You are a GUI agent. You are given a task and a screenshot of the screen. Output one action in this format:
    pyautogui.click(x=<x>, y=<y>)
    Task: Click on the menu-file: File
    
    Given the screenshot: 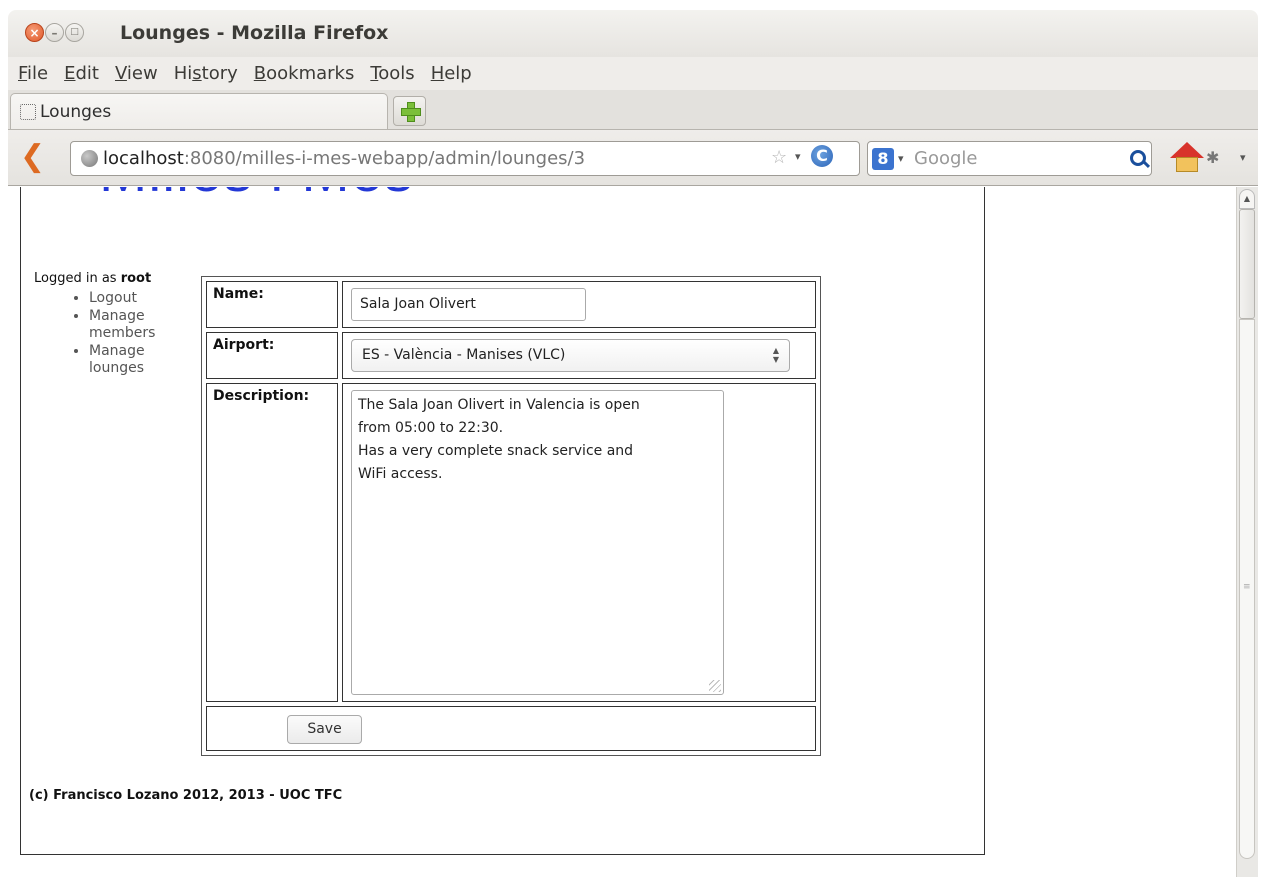 What is the action you would take?
    pyautogui.click(x=33, y=73)
    